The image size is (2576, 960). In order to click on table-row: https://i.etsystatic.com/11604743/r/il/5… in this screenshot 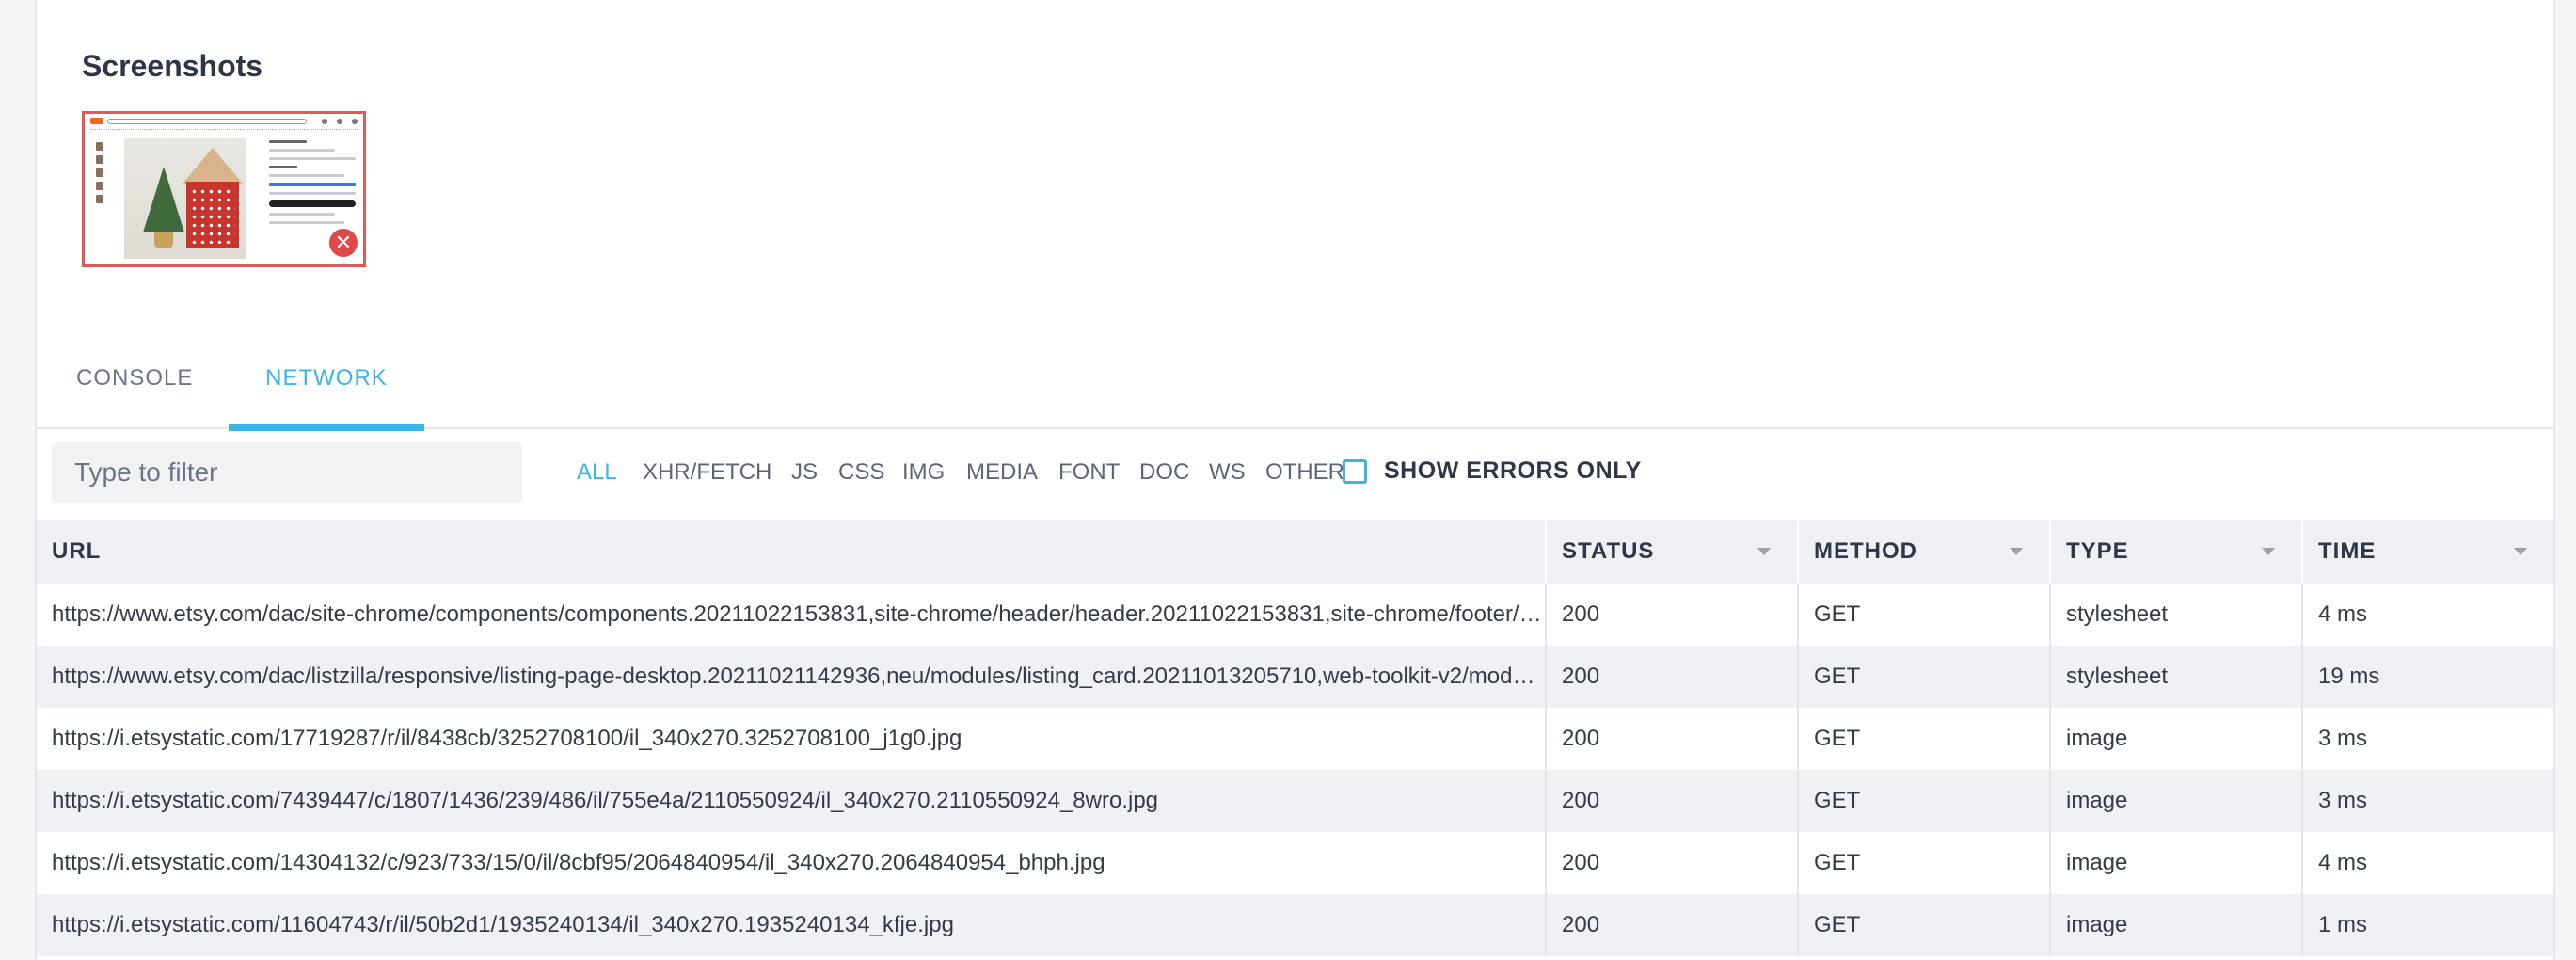, I will do `click(1295, 925)`.